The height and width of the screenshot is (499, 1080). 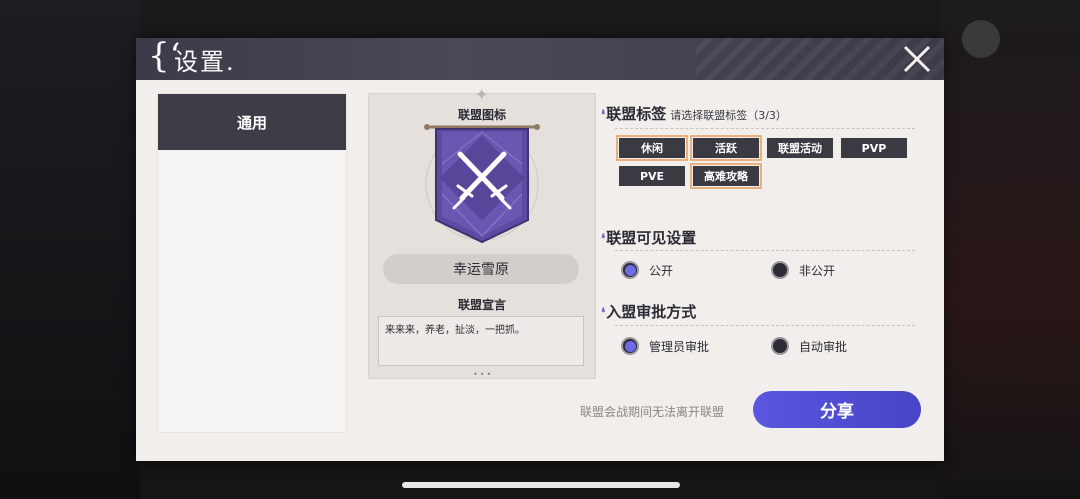 I want to click on tag-label: PVE, so click(x=652, y=176).